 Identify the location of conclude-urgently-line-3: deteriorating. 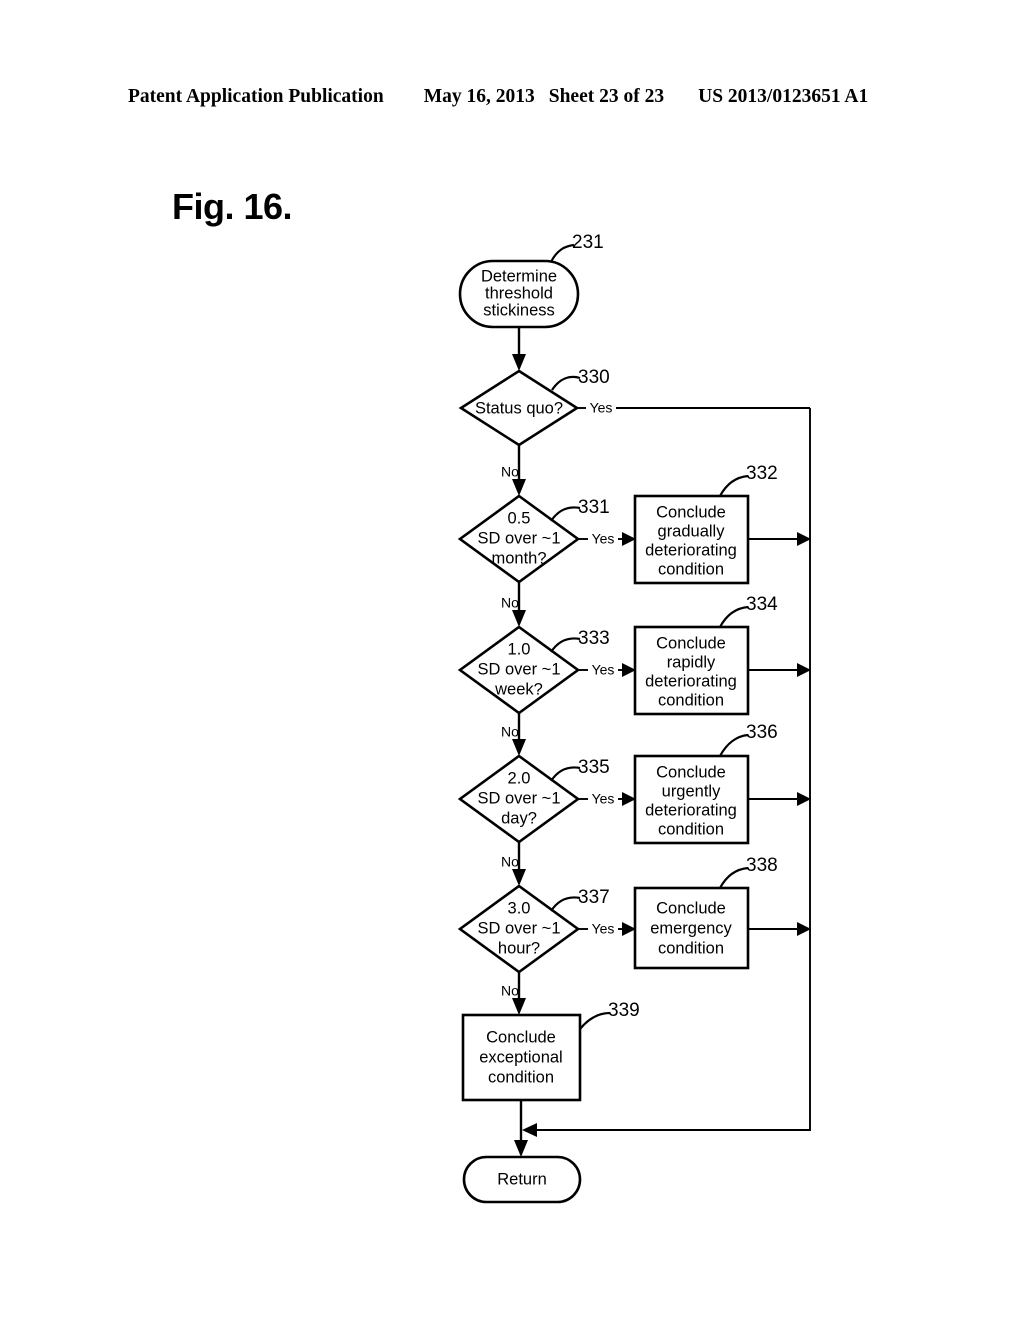
(691, 810).